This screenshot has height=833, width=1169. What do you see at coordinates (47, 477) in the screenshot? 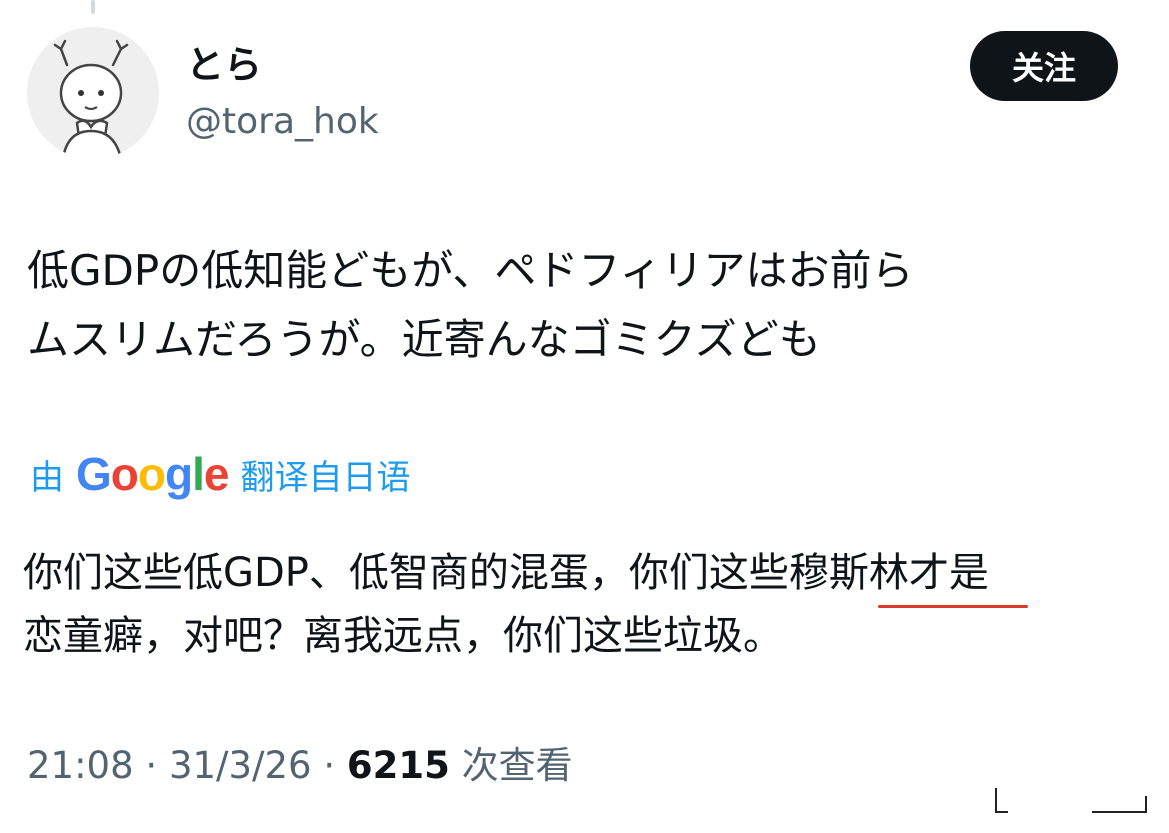
I see `translation-prefix: 由` at bounding box center [47, 477].